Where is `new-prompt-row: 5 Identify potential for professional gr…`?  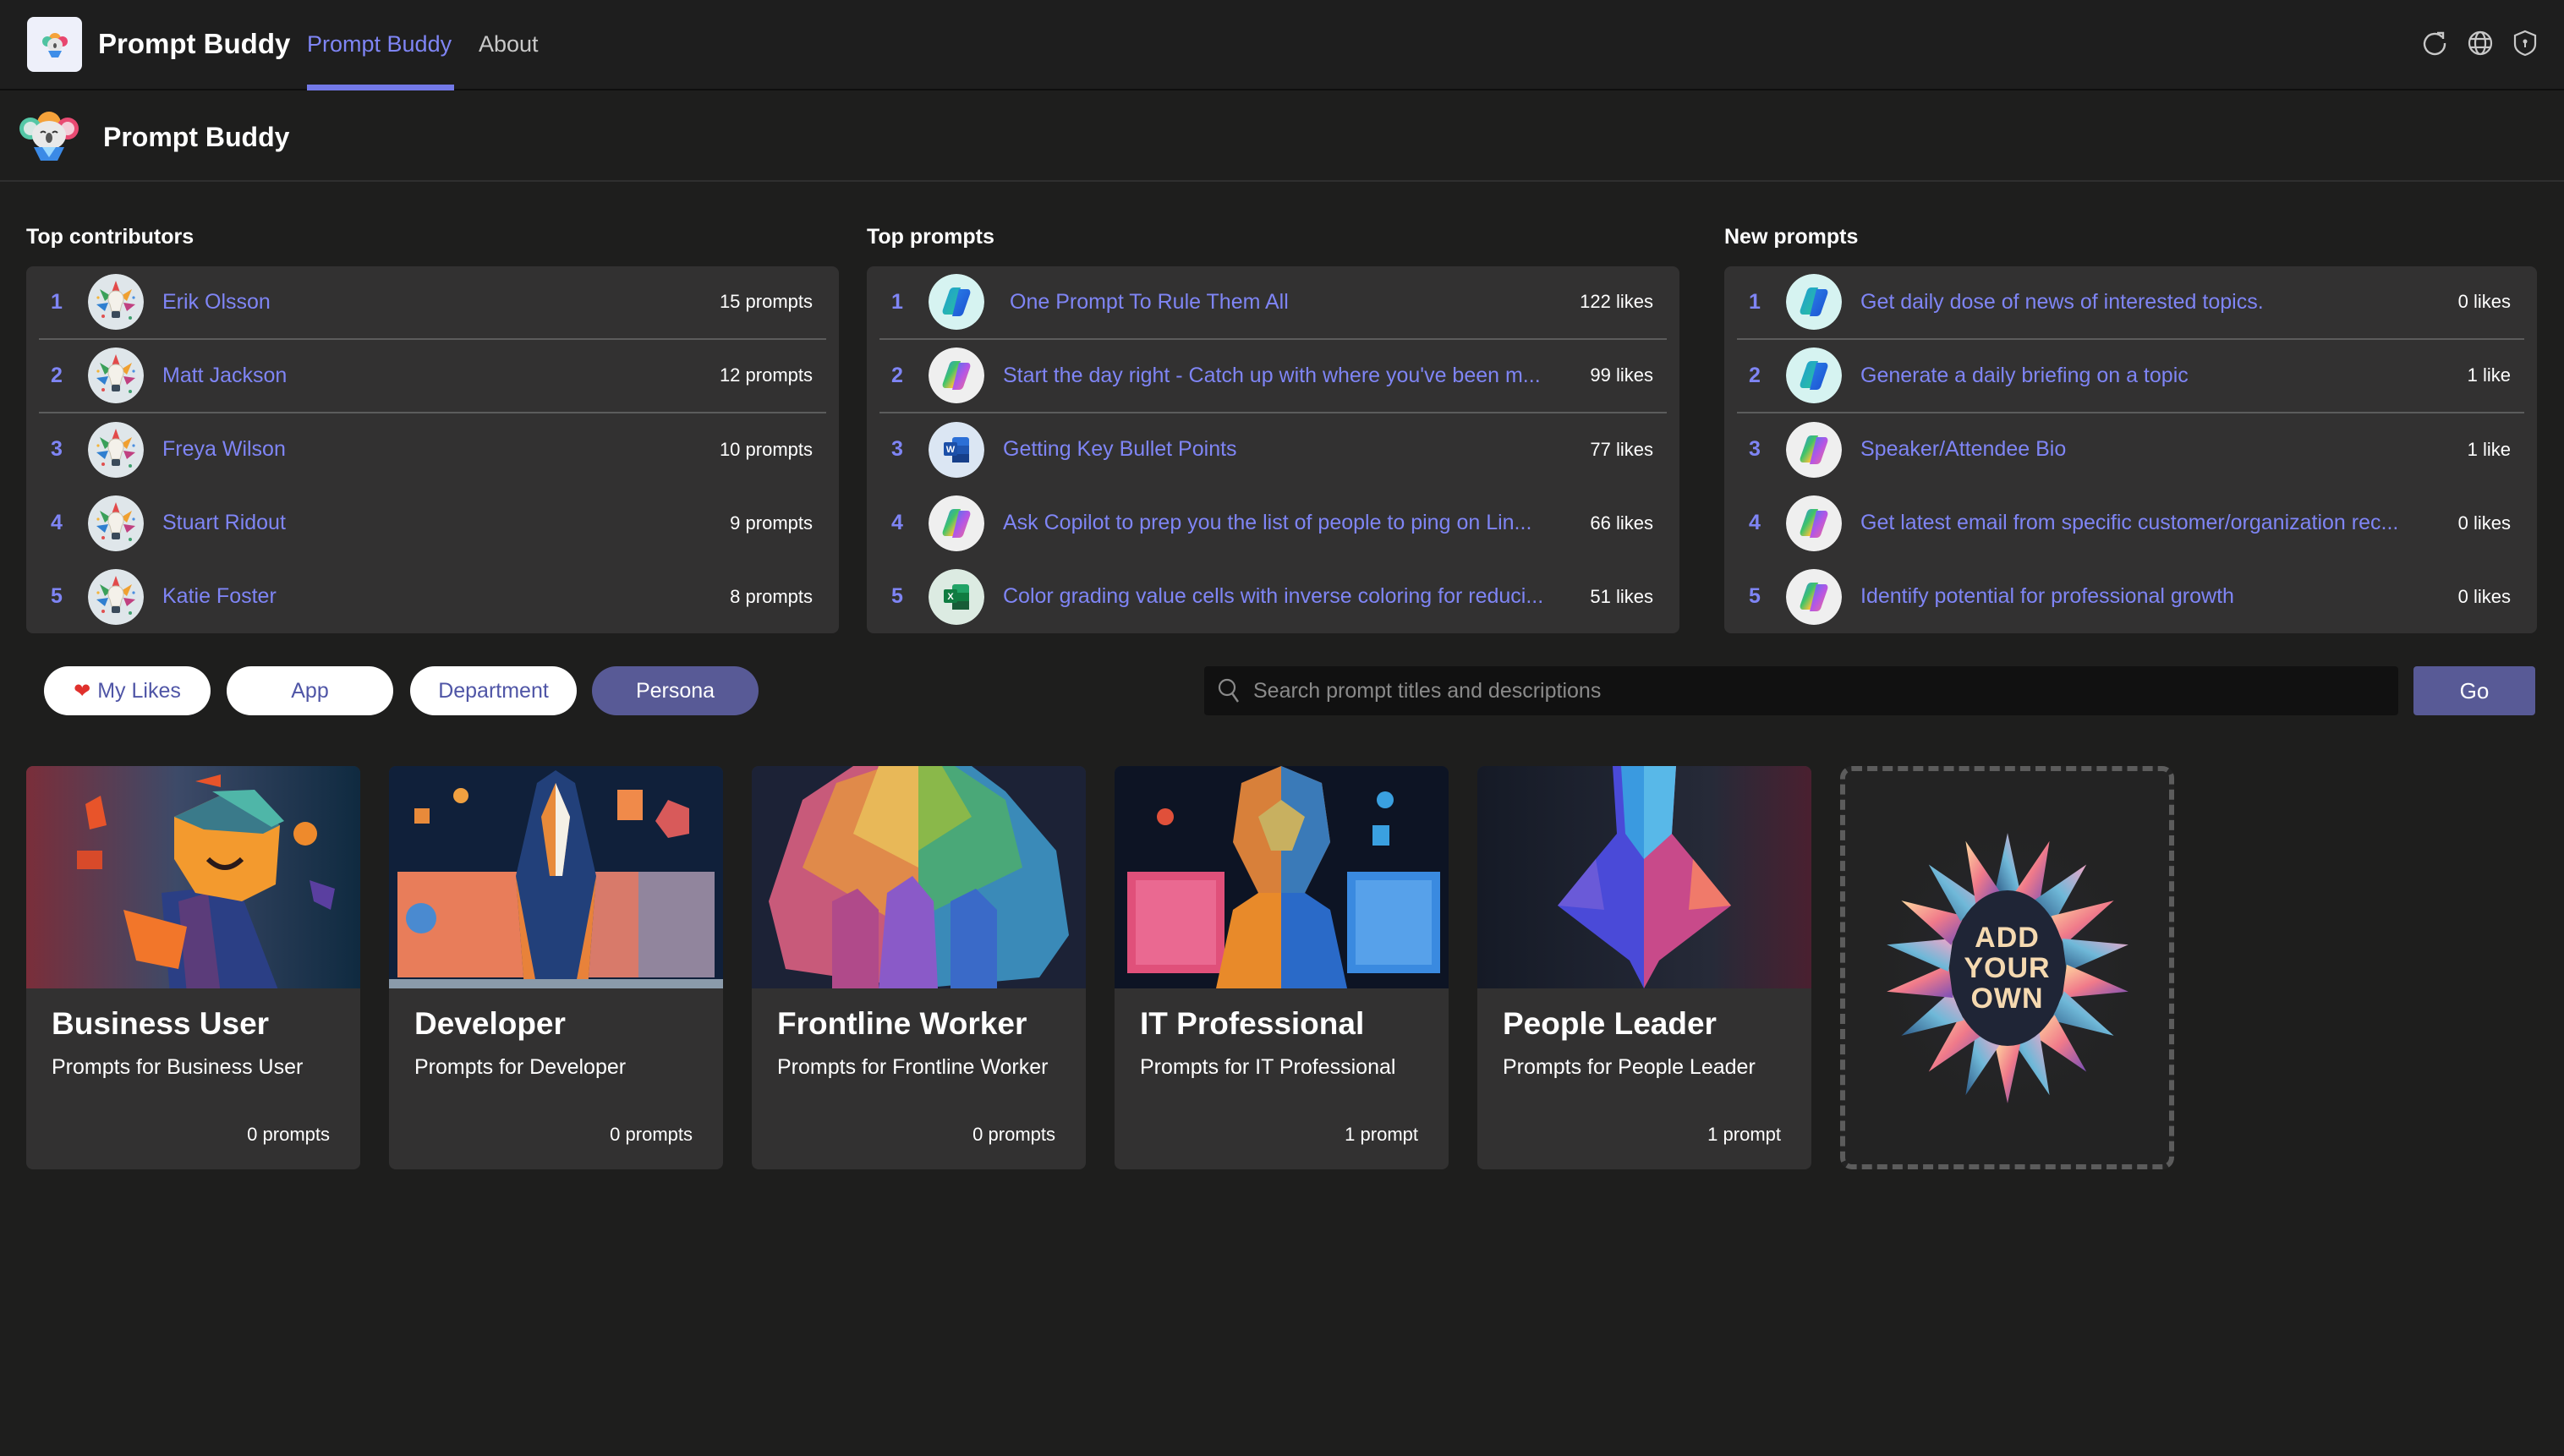
new-prompt-row: 5 Identify potential for professional gr… is located at coordinates (2130, 596).